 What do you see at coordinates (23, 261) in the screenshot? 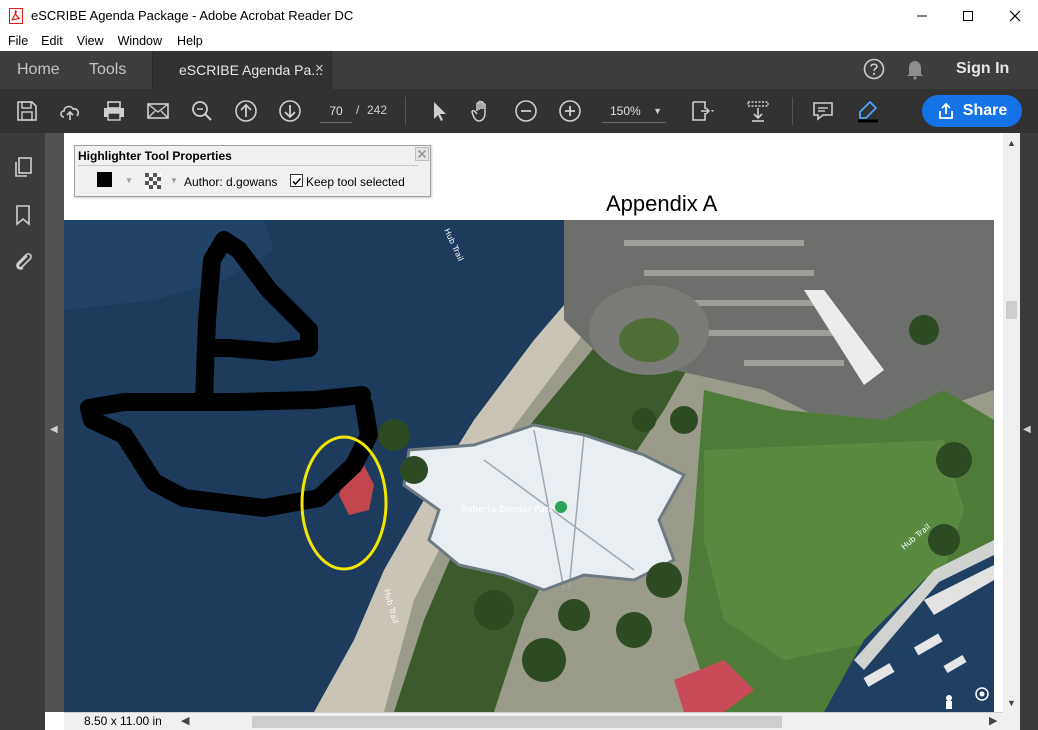
I see `attachments-paperclip-icon` at bounding box center [23, 261].